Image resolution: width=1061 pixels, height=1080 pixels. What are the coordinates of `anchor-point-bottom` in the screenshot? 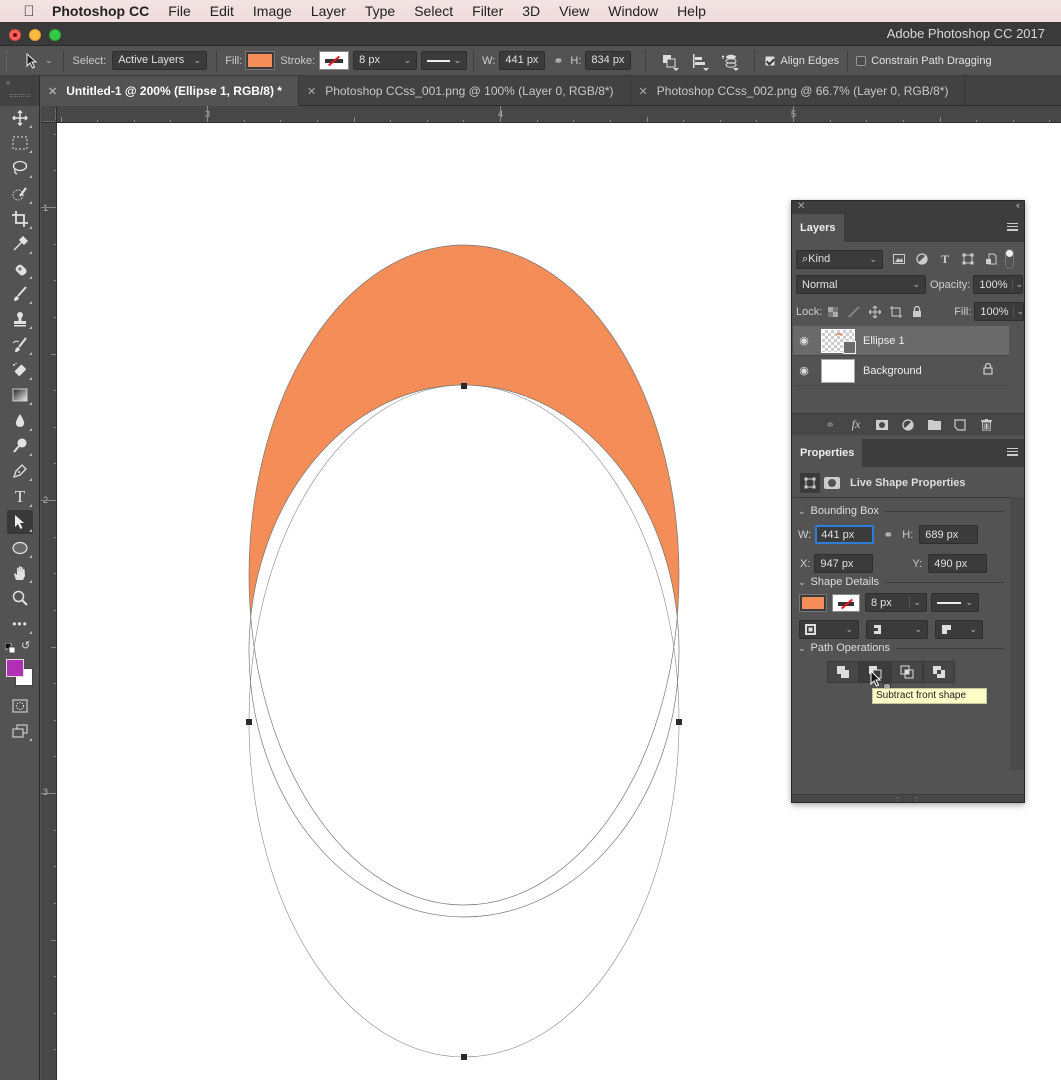 It's located at (464, 1057).